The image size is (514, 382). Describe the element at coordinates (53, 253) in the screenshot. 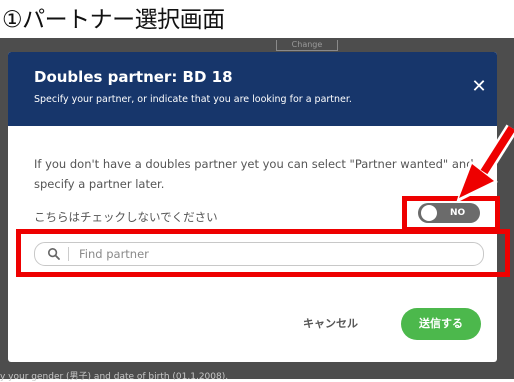

I see `search-icon` at that location.